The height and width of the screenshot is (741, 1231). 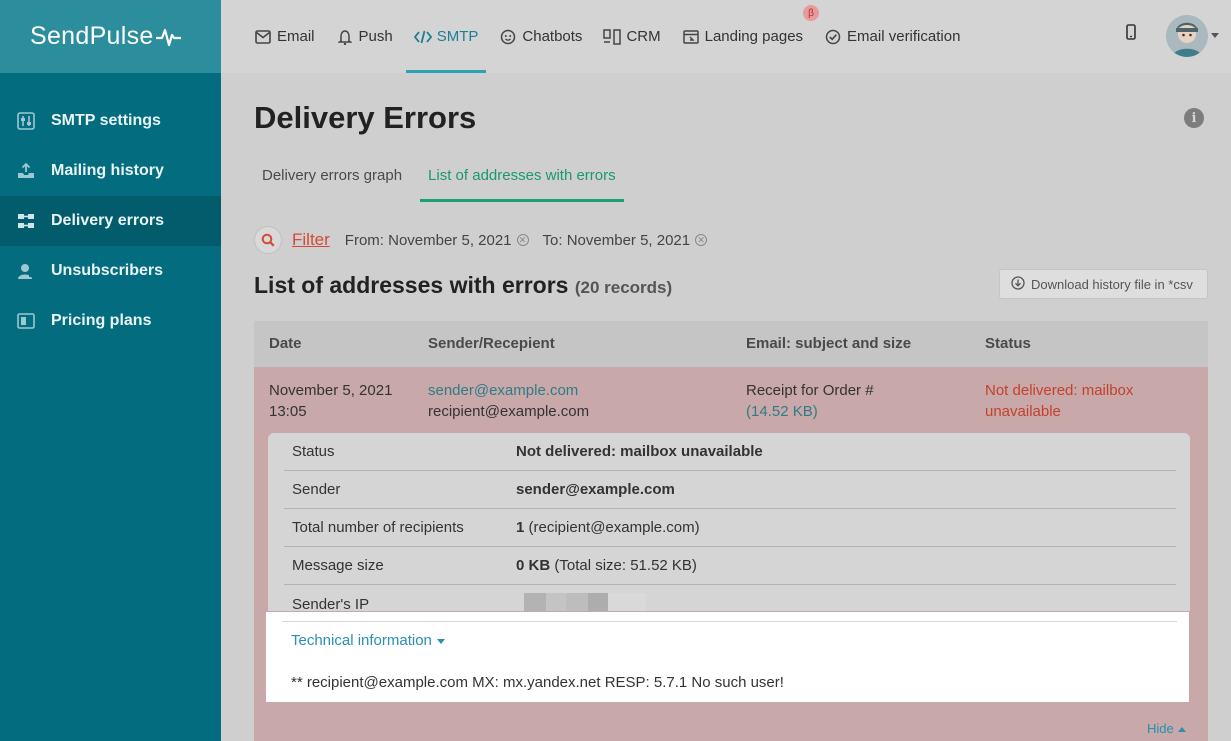 What do you see at coordinates (26, 221) in the screenshot?
I see `delivery-errors-icon` at bounding box center [26, 221].